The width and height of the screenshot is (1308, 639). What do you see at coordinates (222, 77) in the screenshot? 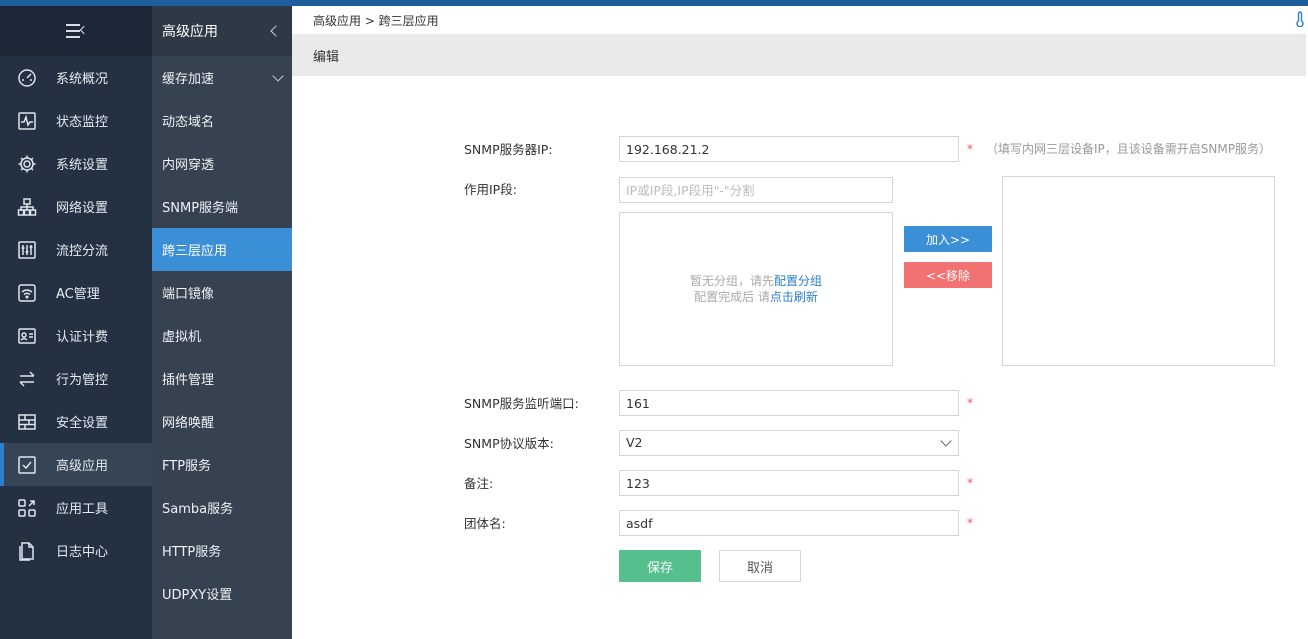
I see `subnav-item-cache: 缓存加速` at bounding box center [222, 77].